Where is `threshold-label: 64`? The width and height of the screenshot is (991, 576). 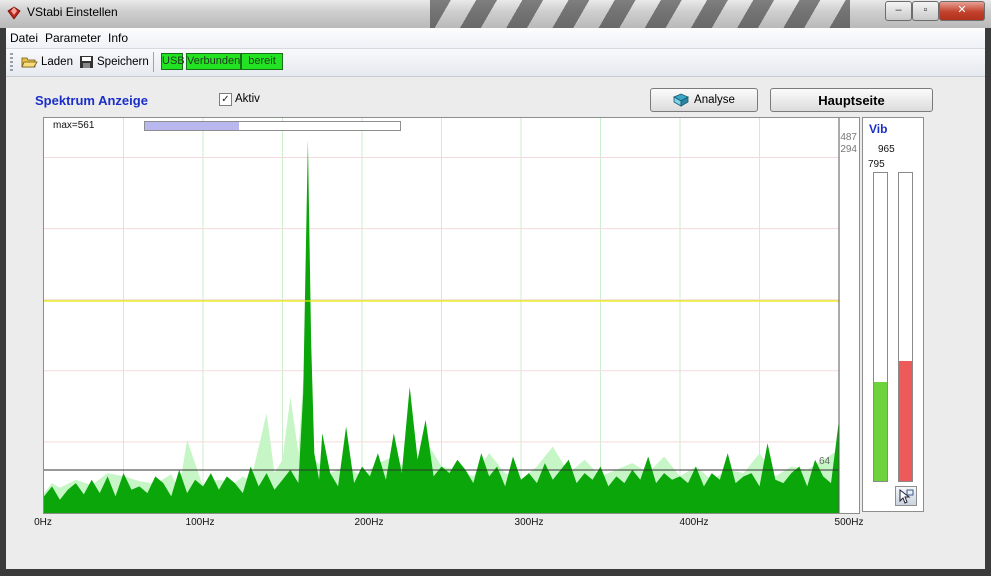
threshold-label: 64 is located at coordinates (825, 461).